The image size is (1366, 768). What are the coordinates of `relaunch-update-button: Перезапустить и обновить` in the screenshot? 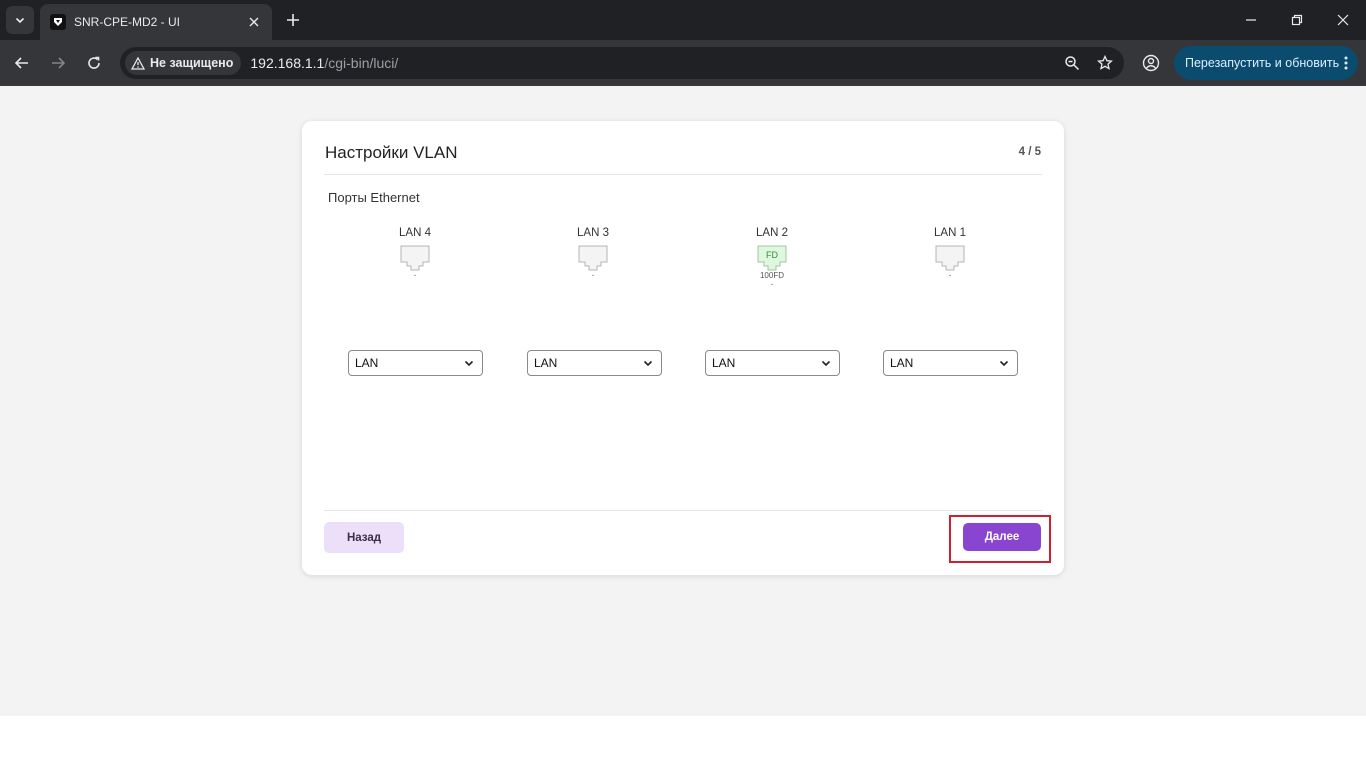 It's located at (1266, 63).